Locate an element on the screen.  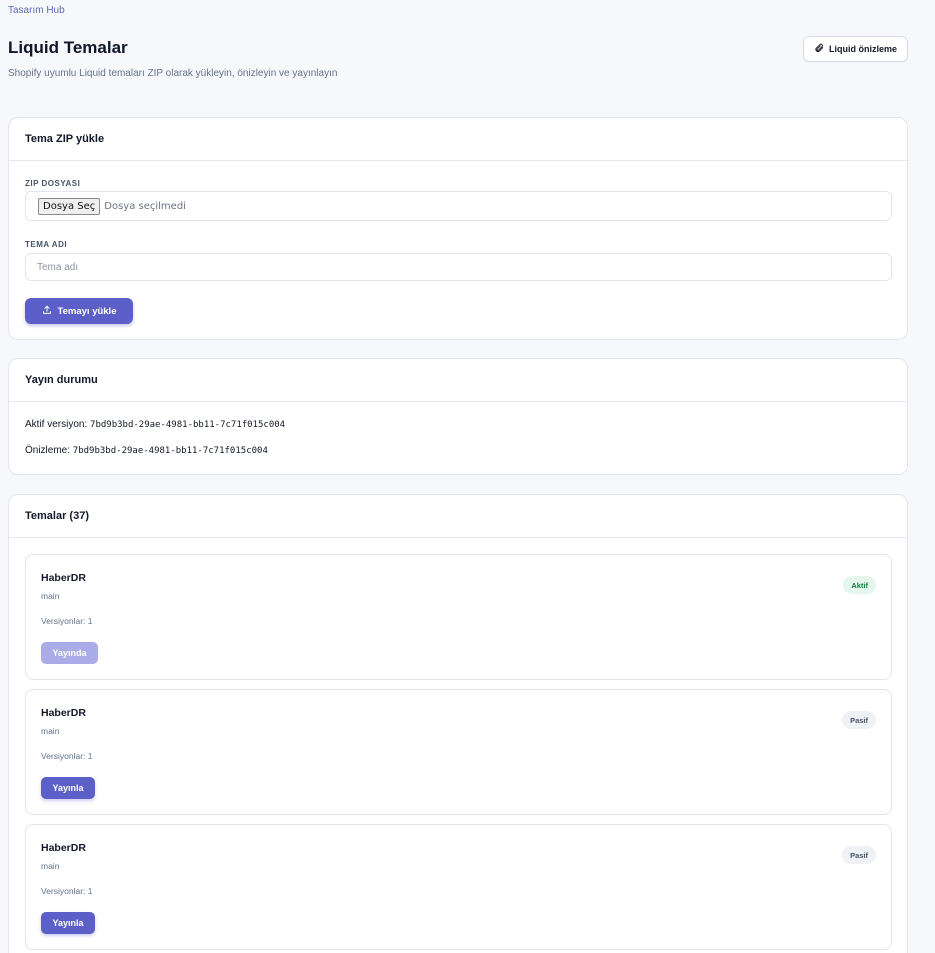
liquid-preview-button: Liquid önizleme is located at coordinates (855, 49).